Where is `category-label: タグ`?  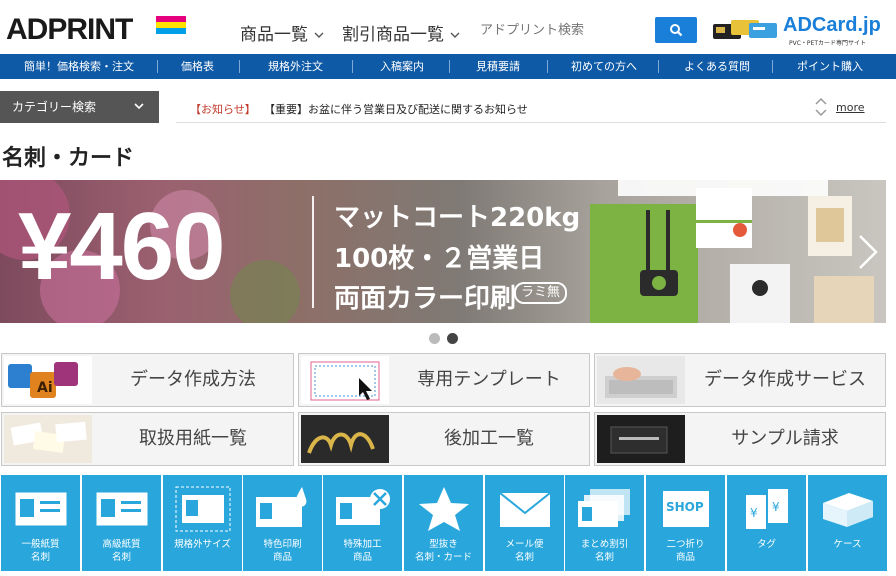
category-label: タグ is located at coordinates (766, 544).